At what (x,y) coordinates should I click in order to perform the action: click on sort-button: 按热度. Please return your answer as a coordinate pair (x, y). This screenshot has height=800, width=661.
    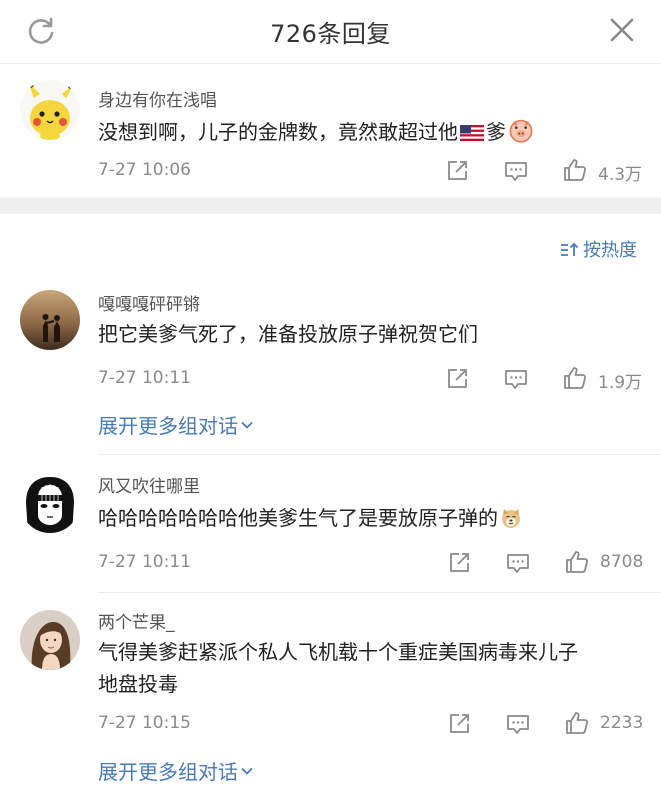
    Looking at the image, I should click on (598, 249).